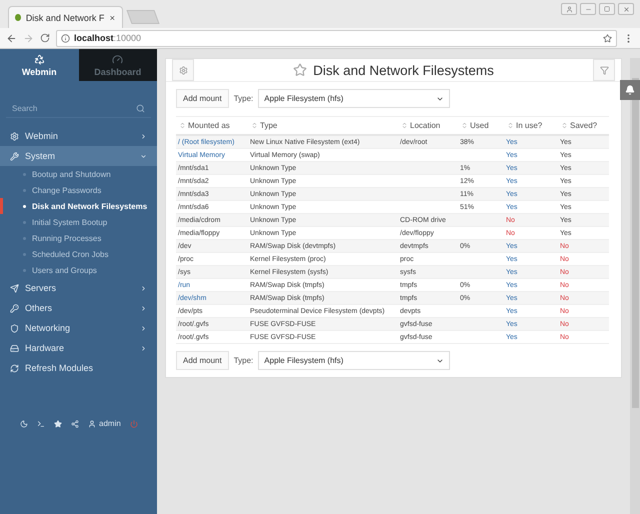 Image resolution: width=640 pixels, height=514 pixels. I want to click on paper-plane-icon, so click(14, 288).